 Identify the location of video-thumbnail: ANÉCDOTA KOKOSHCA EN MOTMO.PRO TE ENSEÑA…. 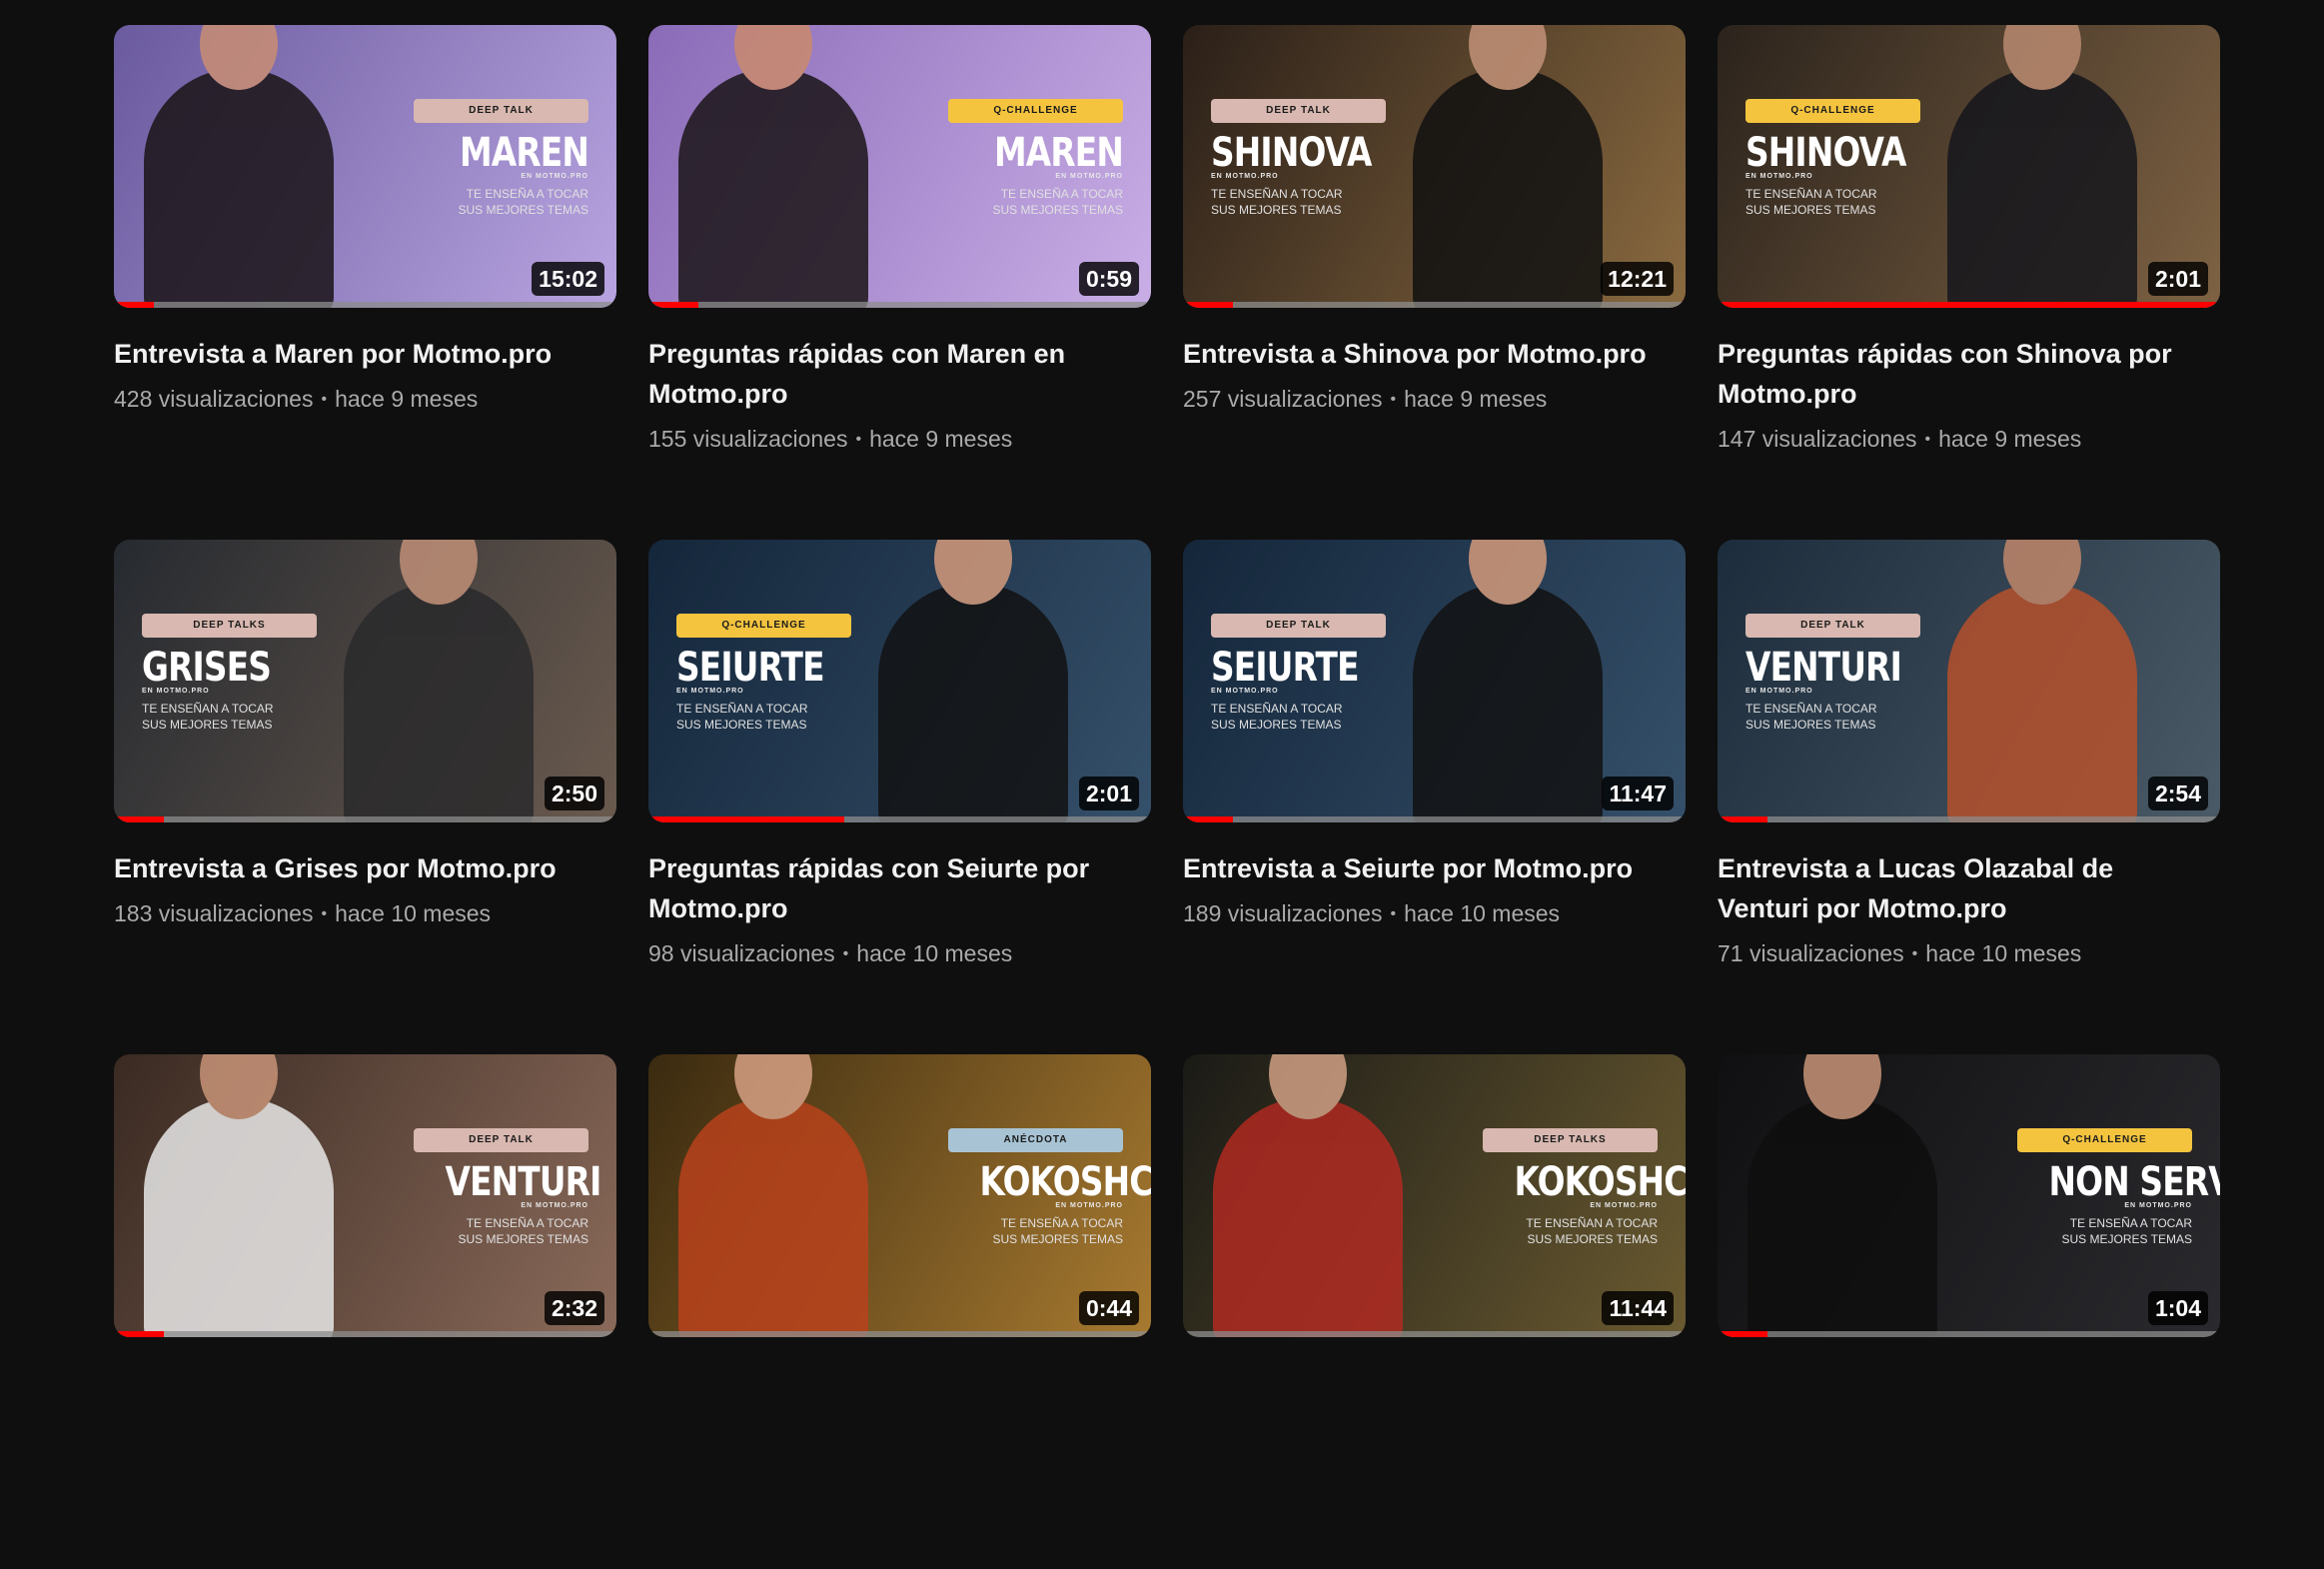
(899, 1195).